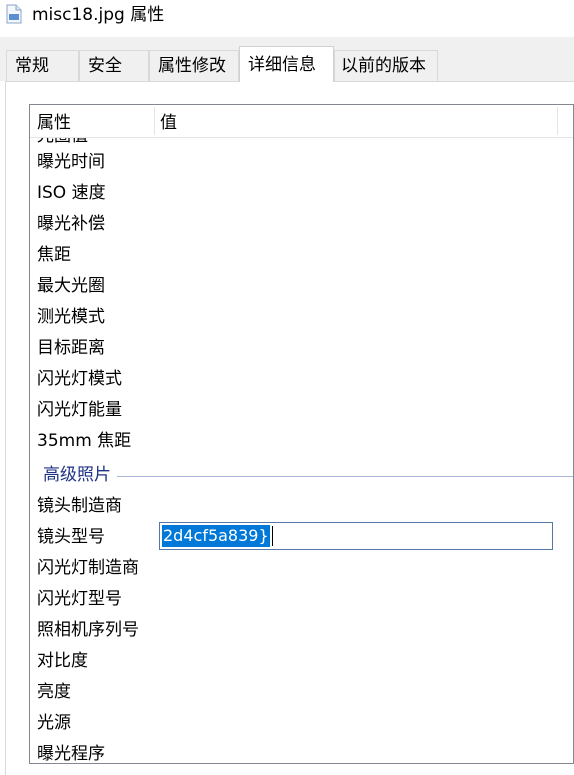  I want to click on property-name: 焦距, so click(54, 255).